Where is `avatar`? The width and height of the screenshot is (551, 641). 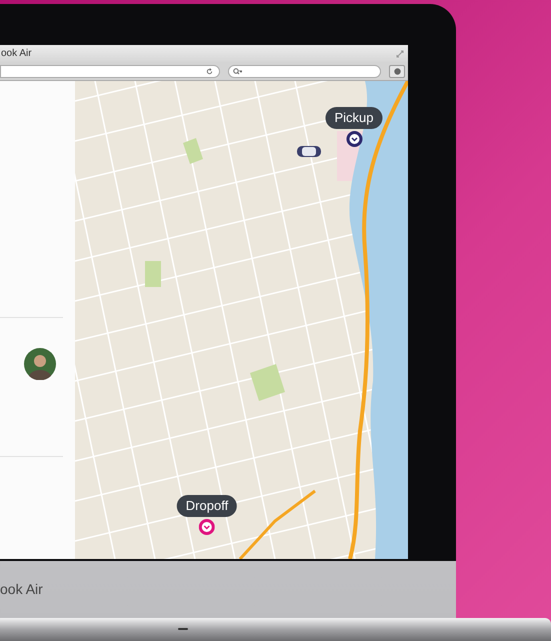
avatar is located at coordinates (40, 364).